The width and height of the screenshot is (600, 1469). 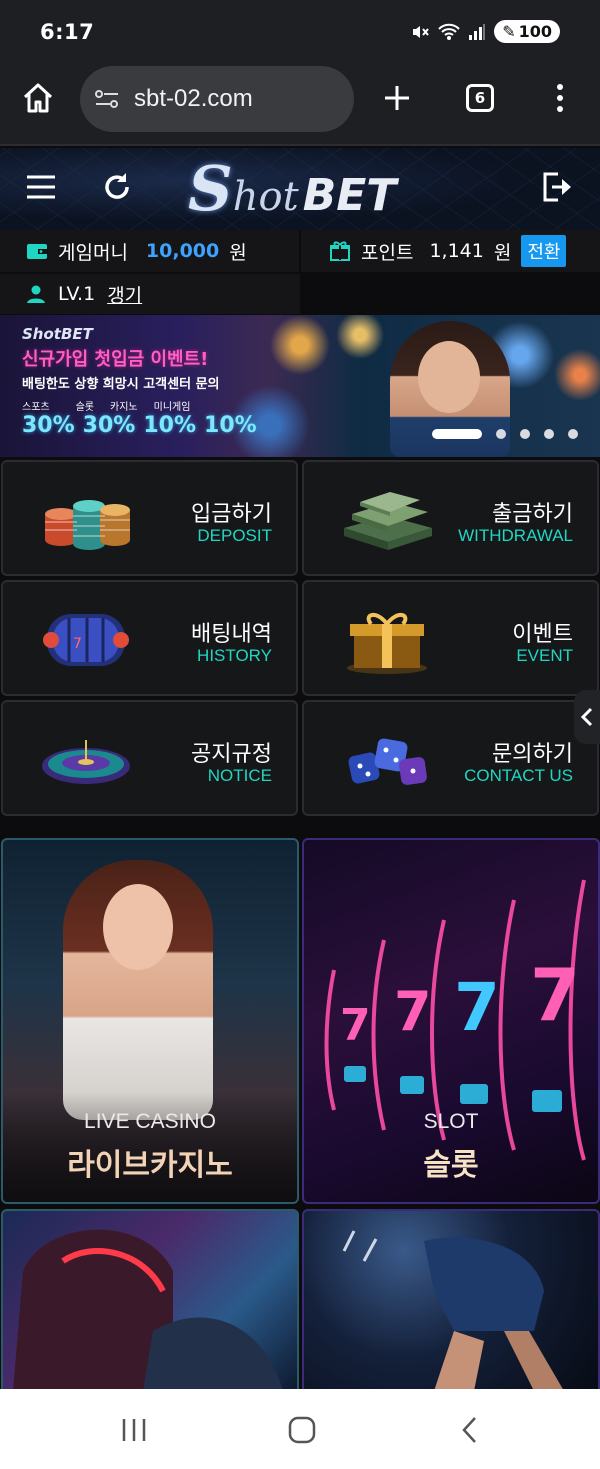 What do you see at coordinates (231, 634) in the screenshot?
I see `menu-label-ko: 배팅내역` at bounding box center [231, 634].